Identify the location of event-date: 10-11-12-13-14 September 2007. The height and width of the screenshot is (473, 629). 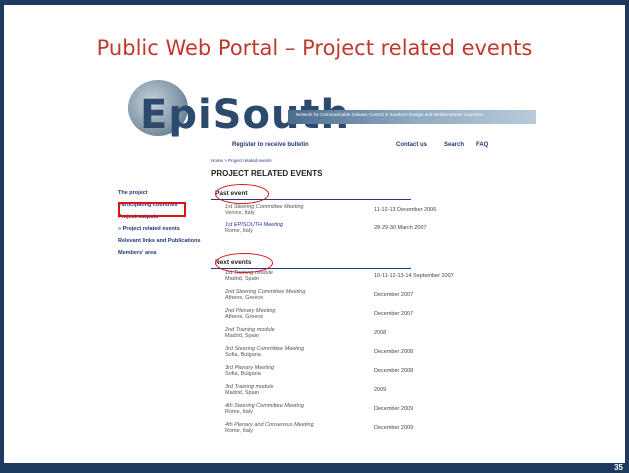
(414, 276).